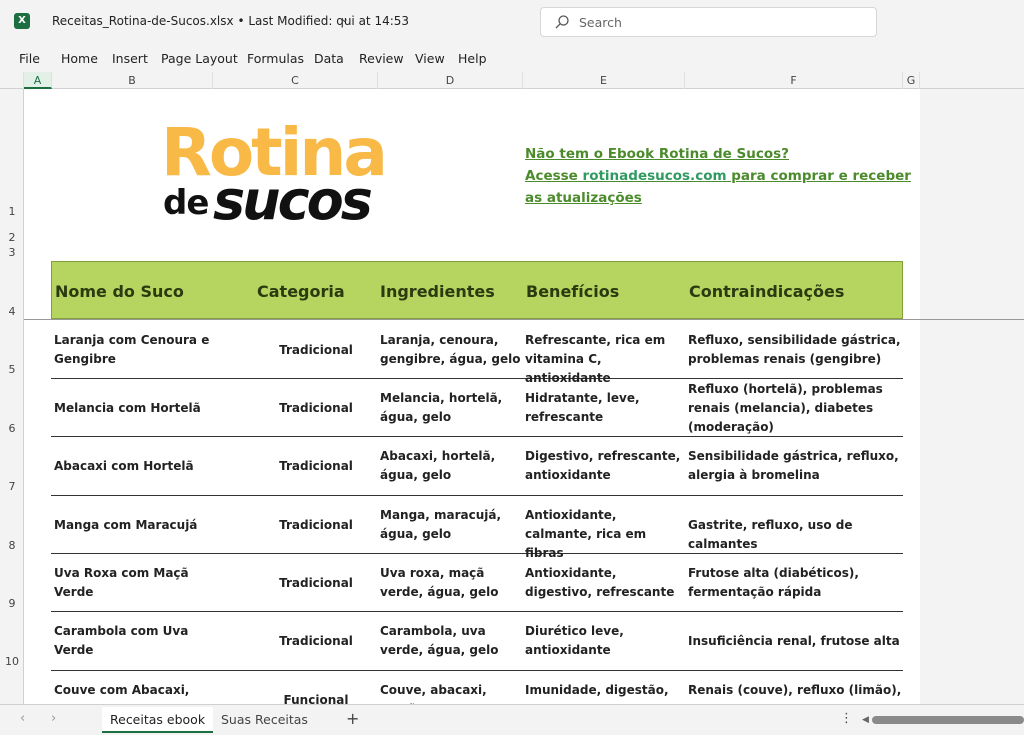 Image resolution: width=1024 pixels, height=735 pixels. I want to click on add-sheet-icon: +, so click(352, 718).